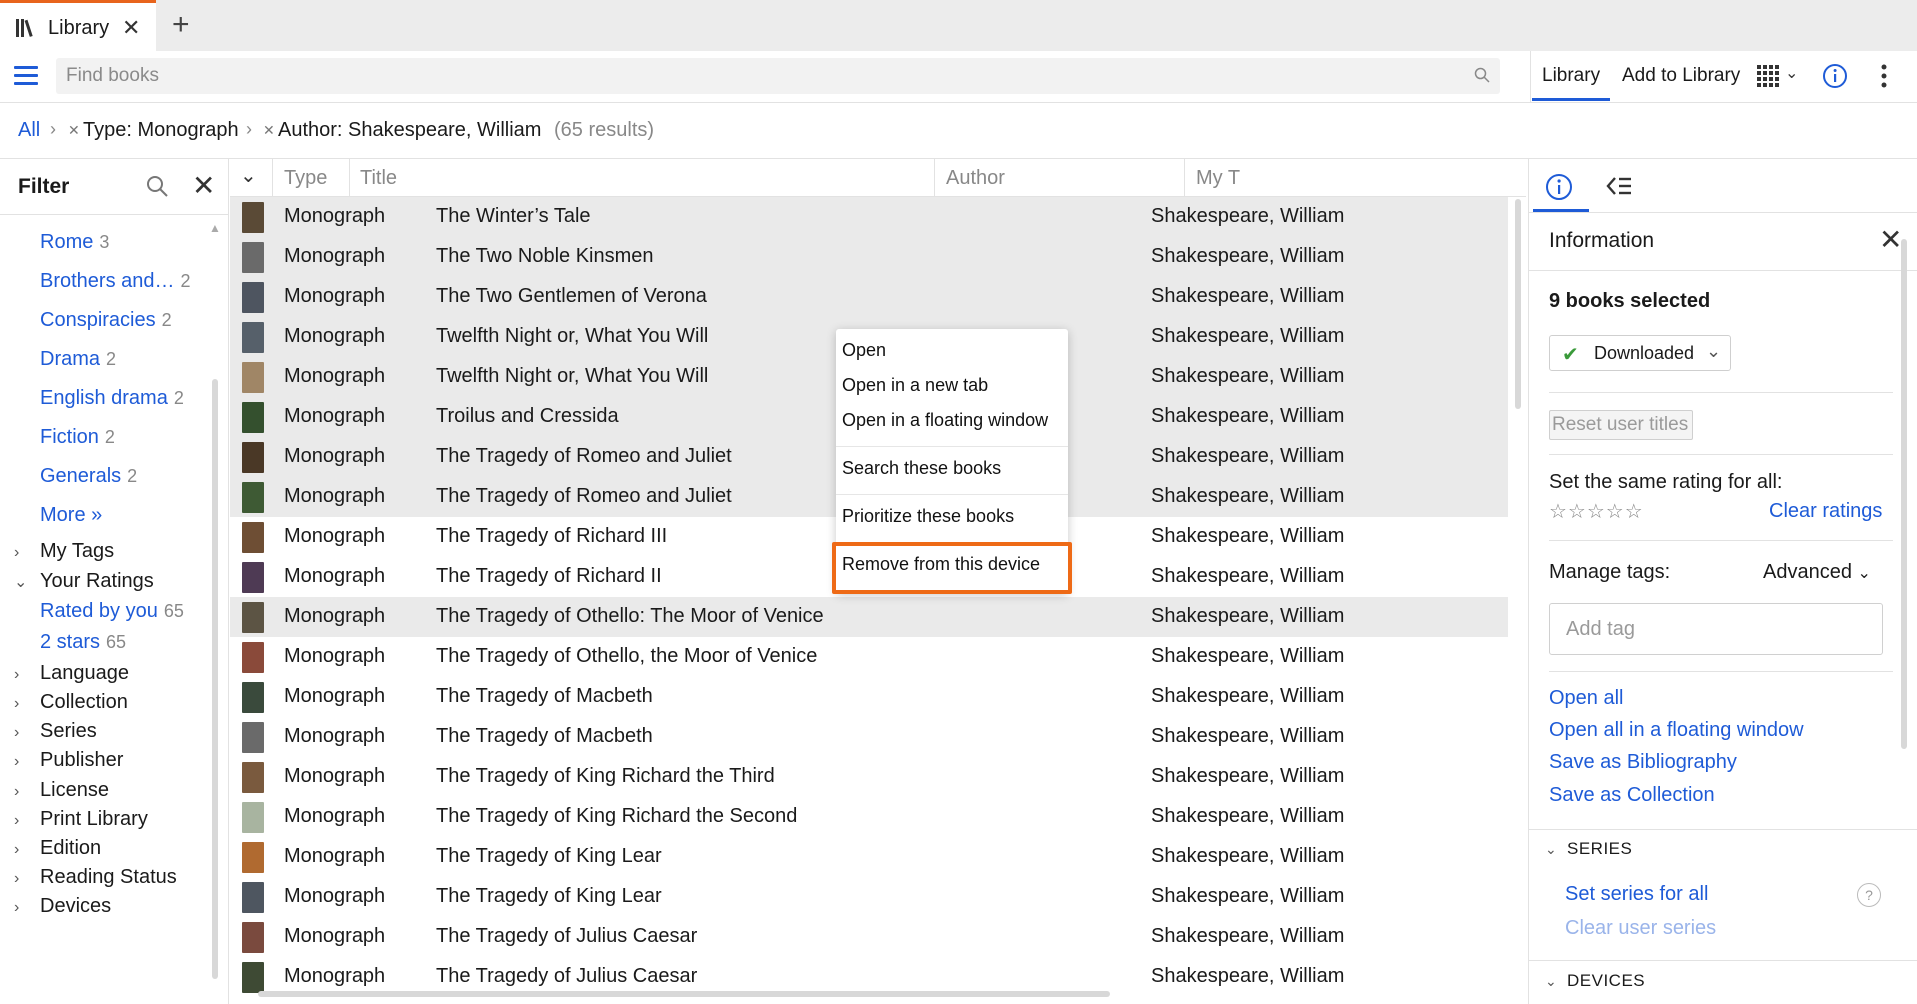 The width and height of the screenshot is (1917, 1004). Describe the element at coordinates (248, 175) in the screenshot. I see `select-chevron-icon: ⌄` at that location.